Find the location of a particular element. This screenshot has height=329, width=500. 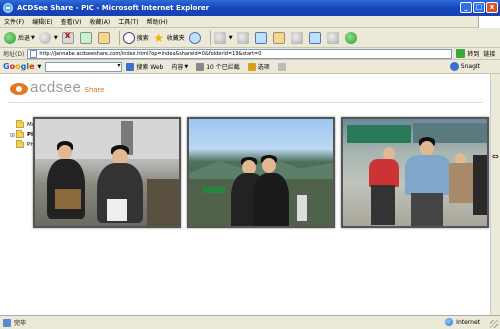

logo-text: acdsee is located at coordinates (56, 87).